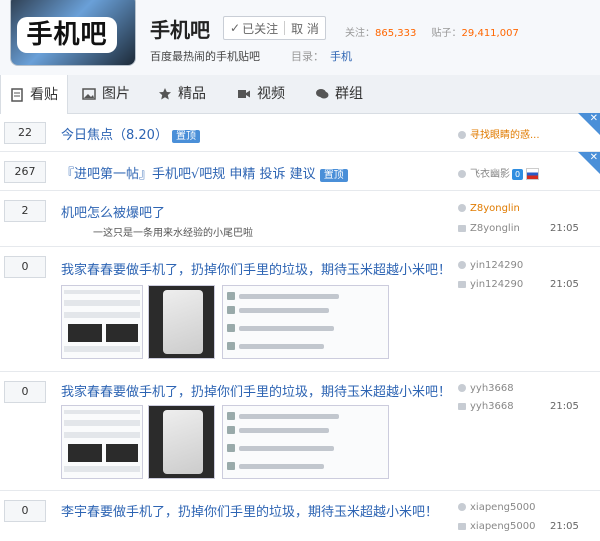 The height and width of the screenshot is (541, 600). What do you see at coordinates (497, 284) in the screenshot?
I see `reply-author-name: yin124290` at bounding box center [497, 284].